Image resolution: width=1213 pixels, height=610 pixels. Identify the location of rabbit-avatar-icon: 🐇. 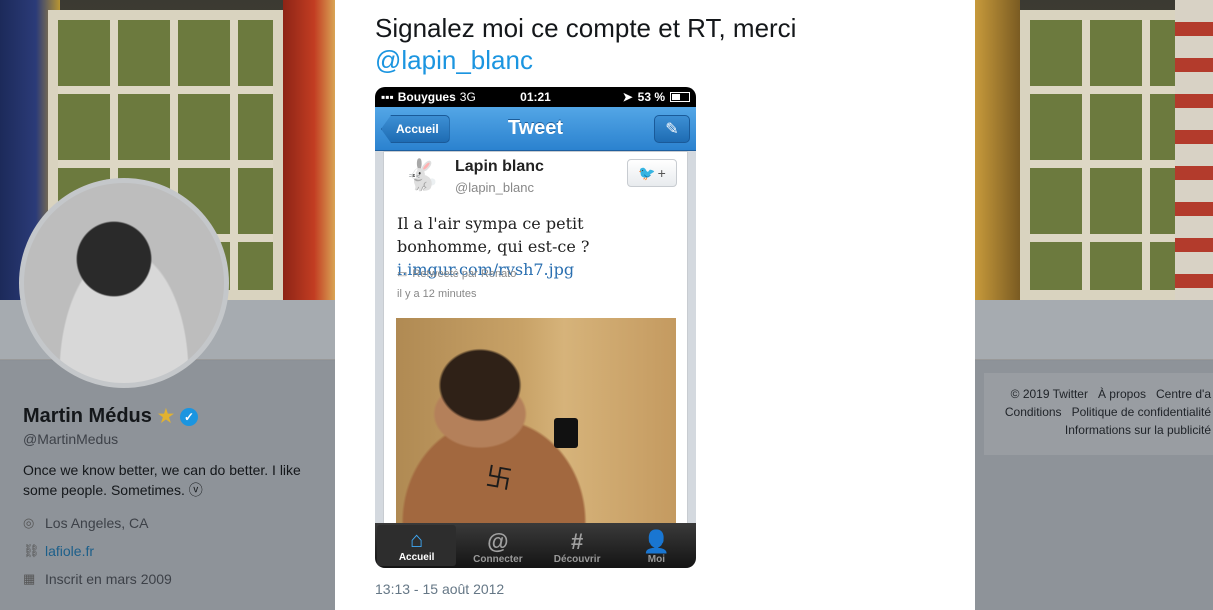
(422, 175).